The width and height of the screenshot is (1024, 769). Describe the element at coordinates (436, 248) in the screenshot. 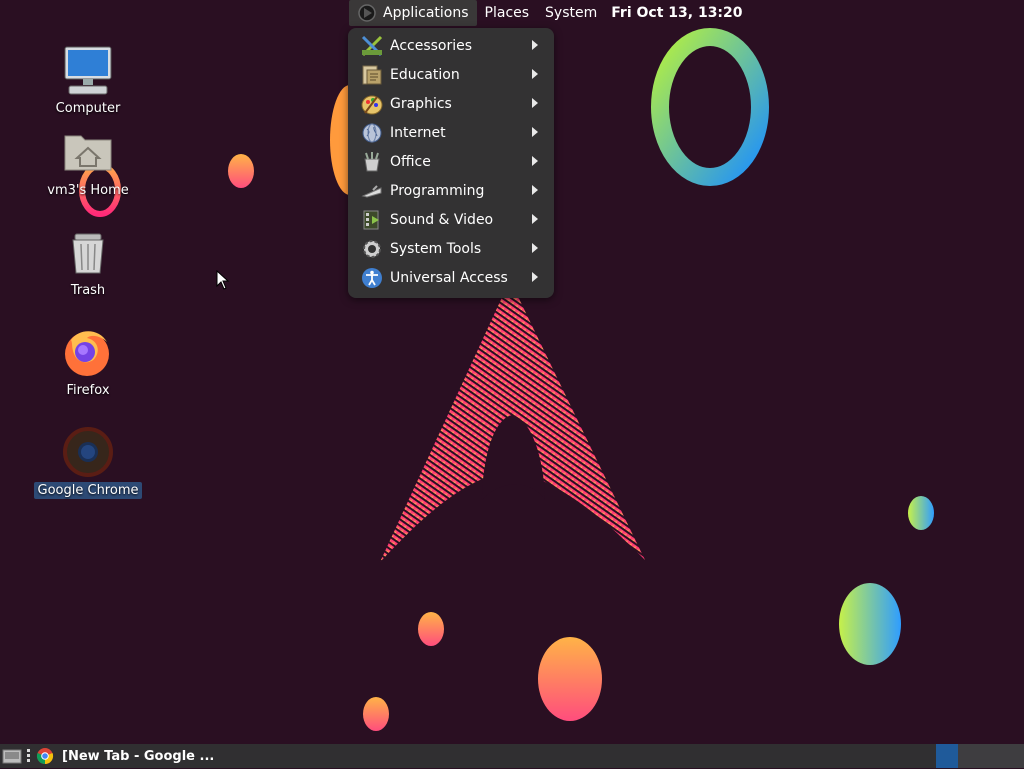

I see `menu-item-label: System Tools` at that location.